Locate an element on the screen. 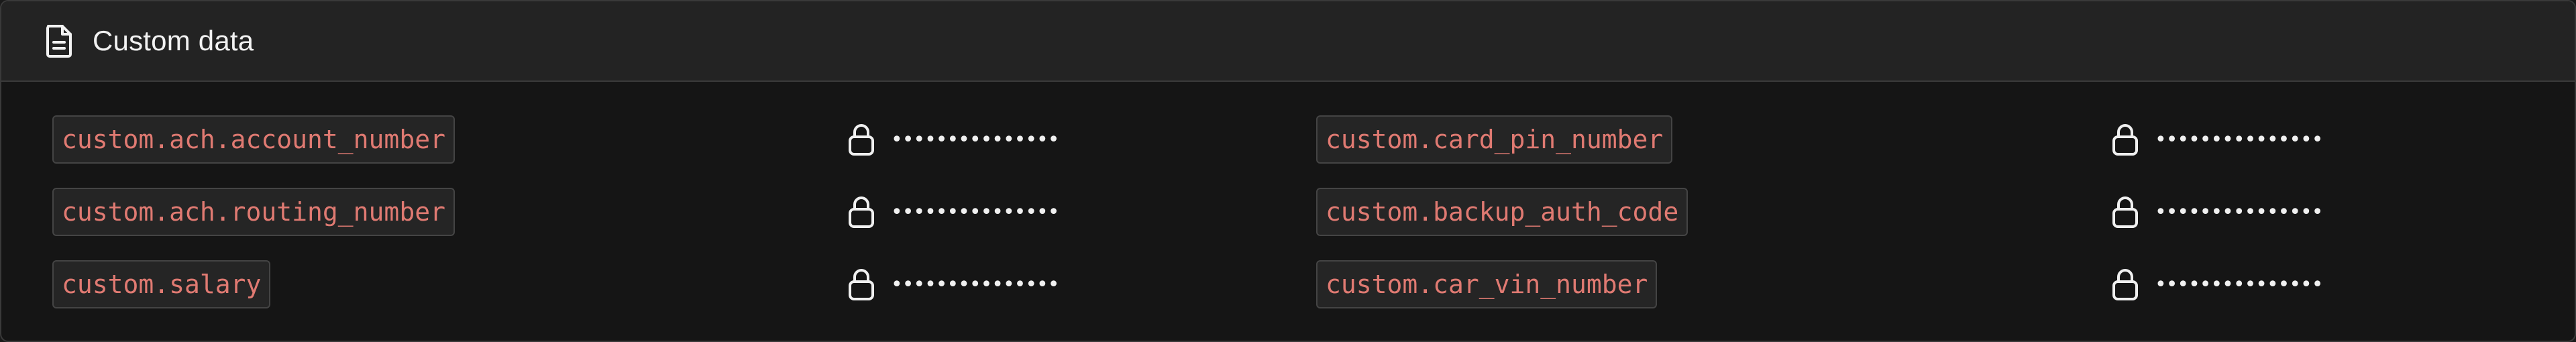  field-key: custom.card_pin_number is located at coordinates (1494, 139).